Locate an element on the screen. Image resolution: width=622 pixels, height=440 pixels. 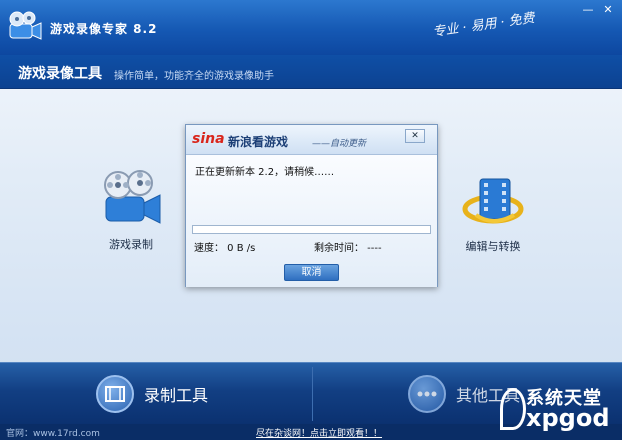
record-tool-button: 录制工具 is located at coordinates (152, 394).